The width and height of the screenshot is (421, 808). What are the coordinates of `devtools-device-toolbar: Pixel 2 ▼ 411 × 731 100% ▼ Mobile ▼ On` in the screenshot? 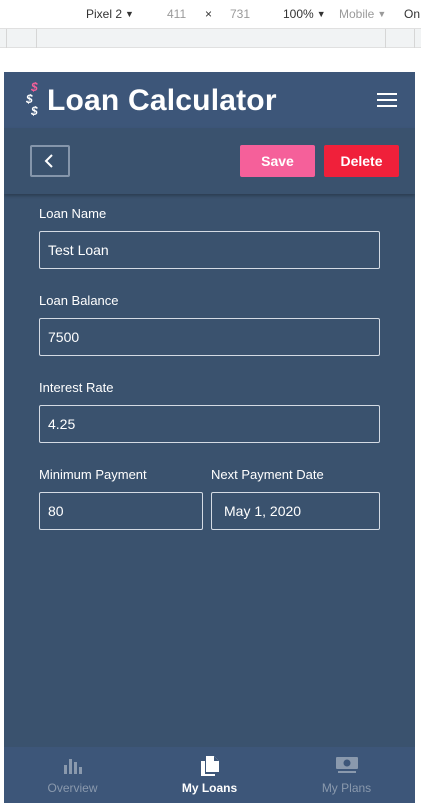 It's located at (210, 14).